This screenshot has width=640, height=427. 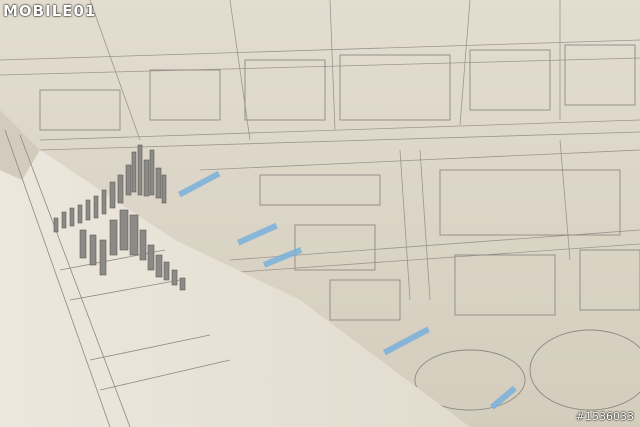 What do you see at coordinates (604, 416) in the screenshot?
I see `watermark-photo-id: #1536033` at bounding box center [604, 416].